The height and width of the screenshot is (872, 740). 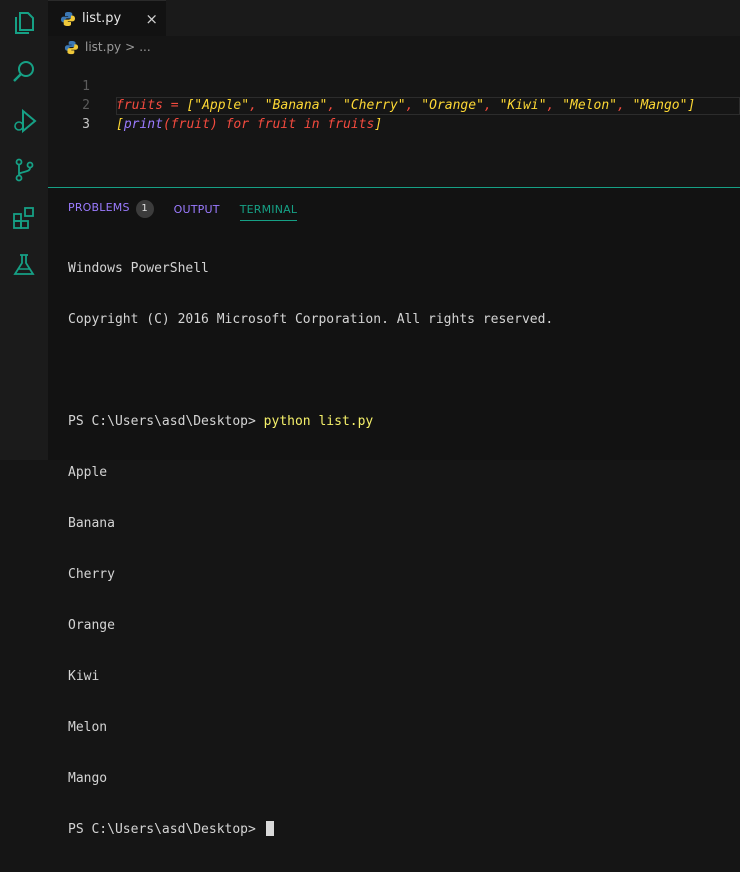 I want to click on terminal-output-line: Kiwi, so click(x=84, y=676).